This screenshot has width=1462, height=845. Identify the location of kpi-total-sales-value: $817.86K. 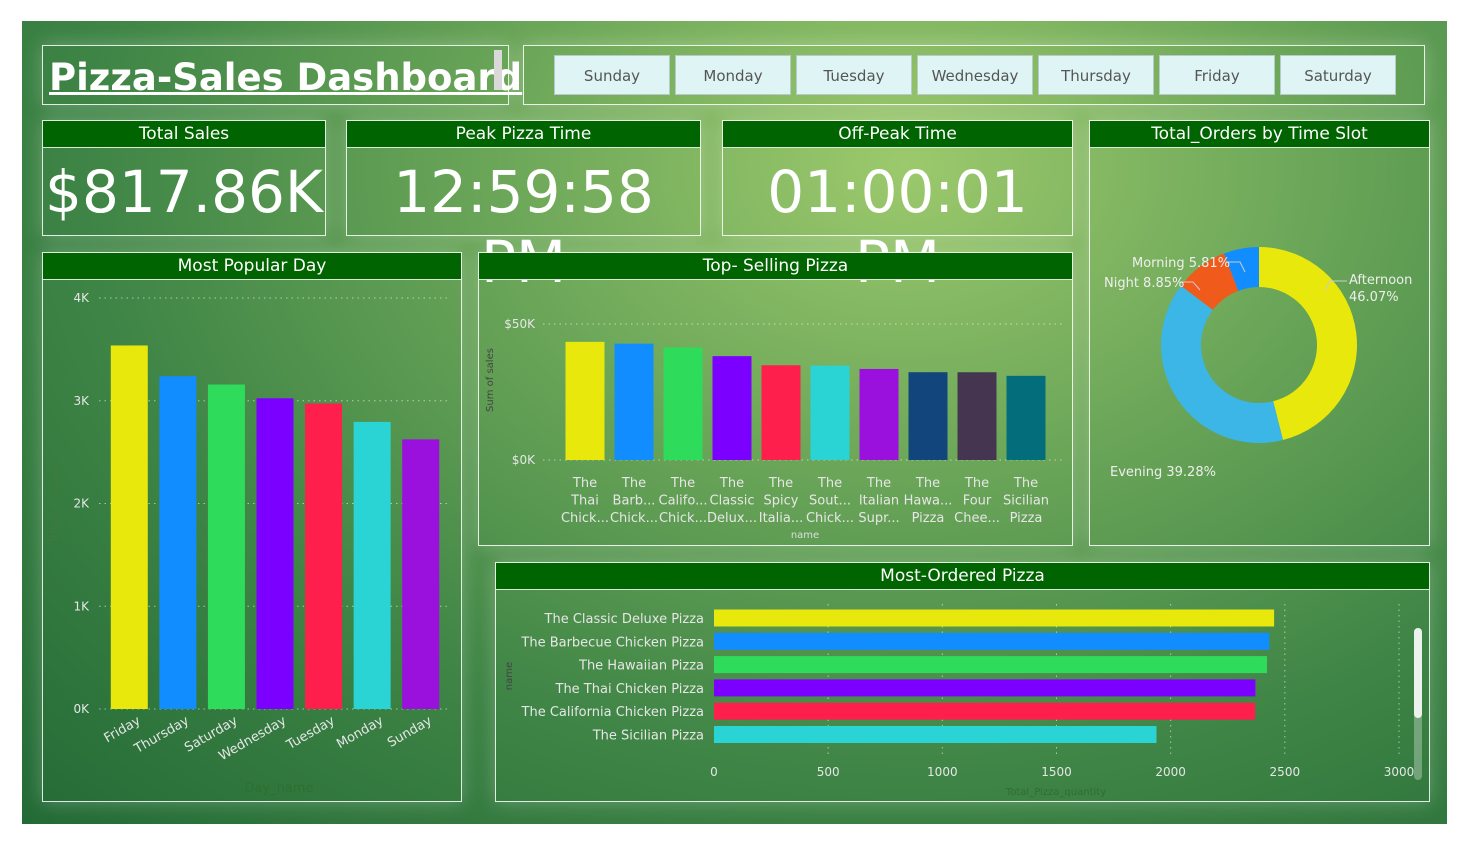
(184, 192).